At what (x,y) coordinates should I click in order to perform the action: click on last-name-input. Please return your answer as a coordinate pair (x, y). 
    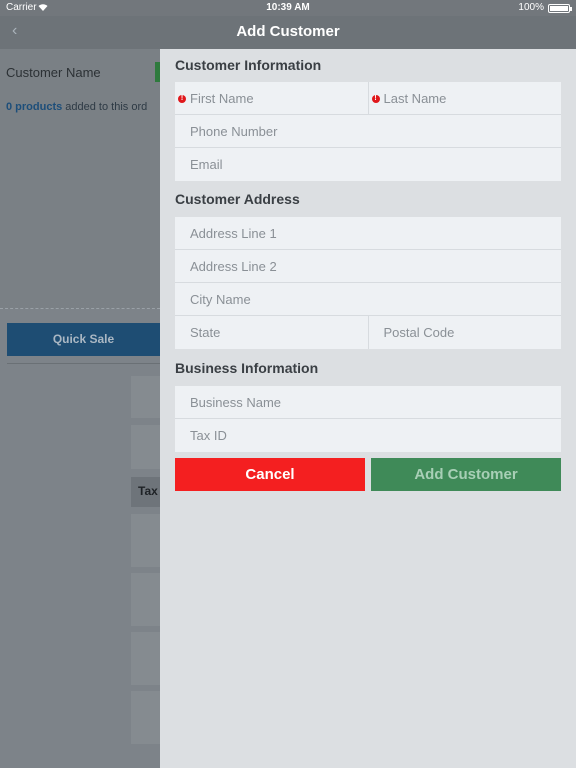
    Looking at the image, I should click on (464, 98).